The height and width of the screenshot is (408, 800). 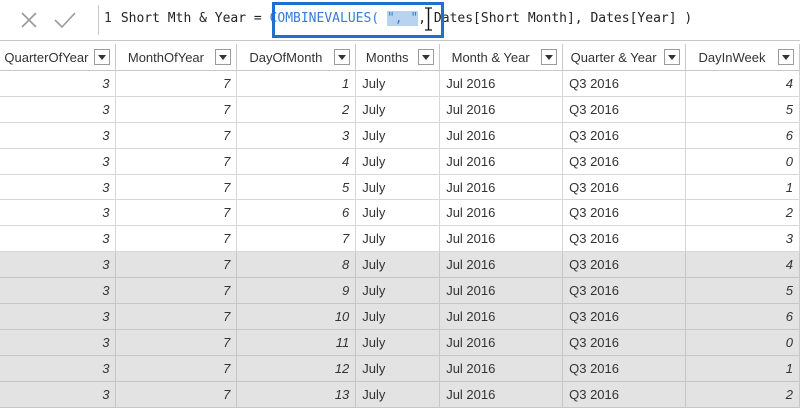 I want to click on column-header-quarter-year: Quarter & Year, so click(x=624, y=57).